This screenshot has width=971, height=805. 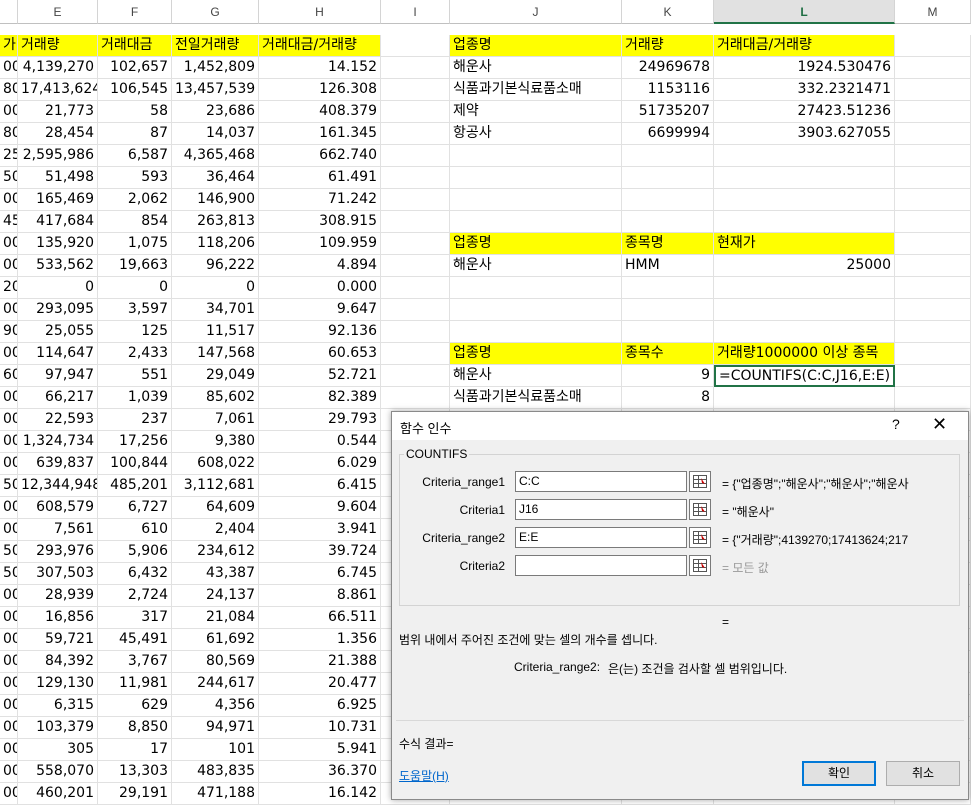 What do you see at coordinates (215, 750) in the screenshot?
I see `sheet-cell: 101` at bounding box center [215, 750].